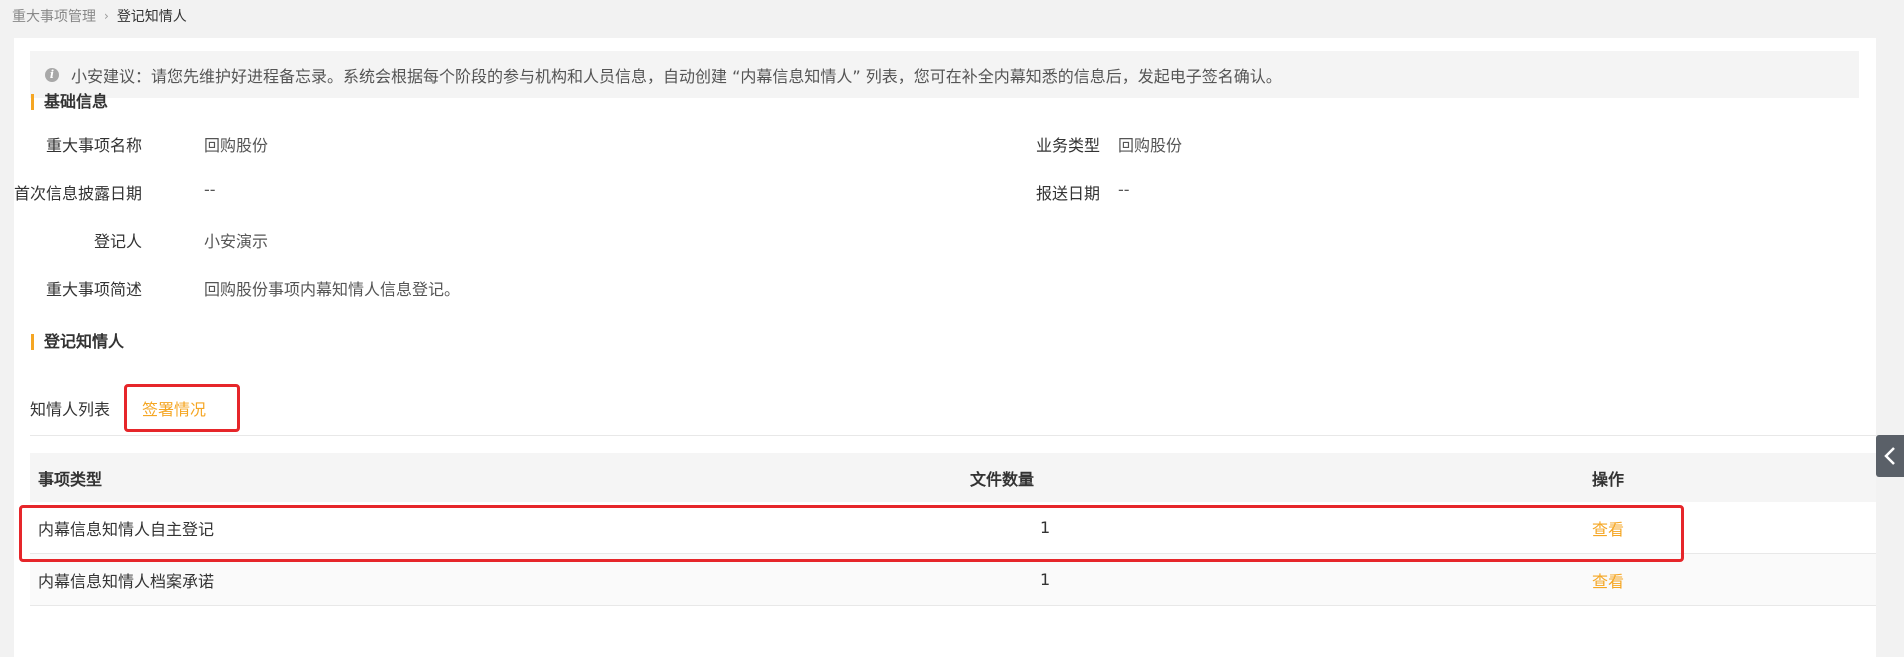 The height and width of the screenshot is (657, 1904). I want to click on cell-event-type: 内幕信息知情人档案承诺, so click(126, 581).